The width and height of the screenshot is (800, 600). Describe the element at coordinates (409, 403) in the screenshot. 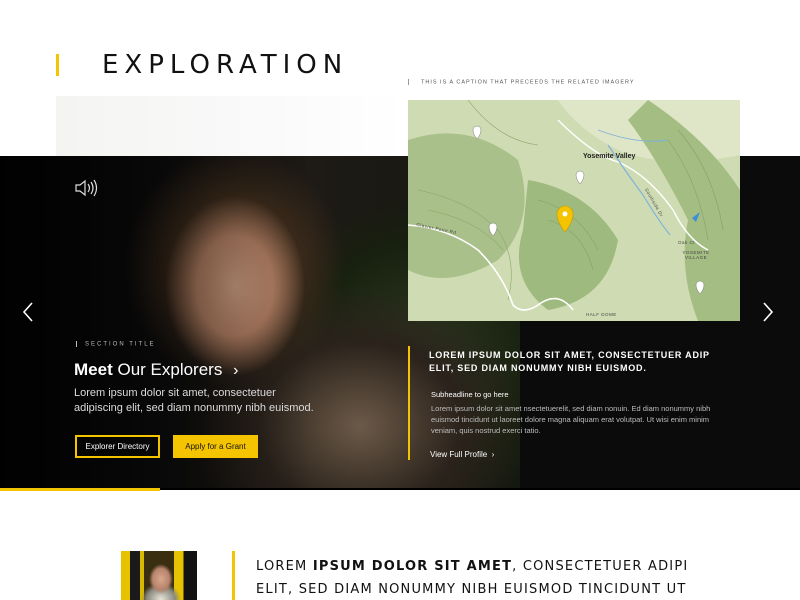

I see `panel-accent-bar` at that location.